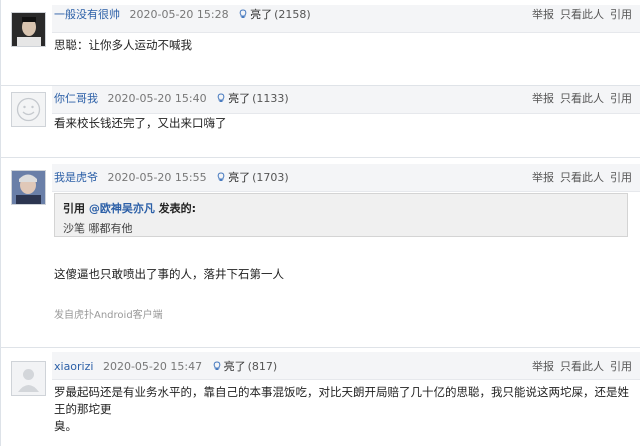 This screenshot has height=446, width=640. Describe the element at coordinates (123, 45) in the screenshot. I see `reply-content: 思聪：让你多人运动不喊我` at that location.